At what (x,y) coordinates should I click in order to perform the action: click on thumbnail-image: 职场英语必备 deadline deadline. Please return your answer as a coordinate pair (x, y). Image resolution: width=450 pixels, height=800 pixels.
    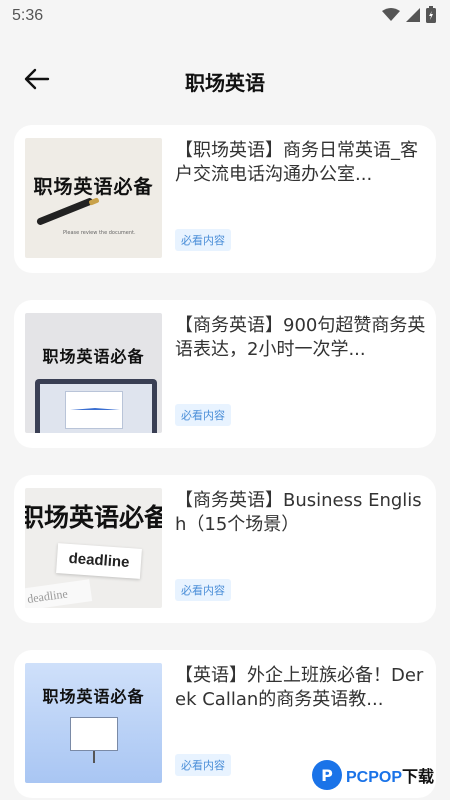
    Looking at the image, I should click on (93, 548).